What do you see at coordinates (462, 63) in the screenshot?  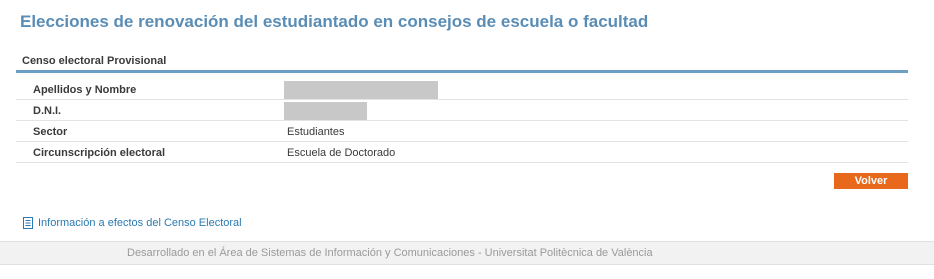 I see `section-header: Censo electoral Provisional` at bounding box center [462, 63].